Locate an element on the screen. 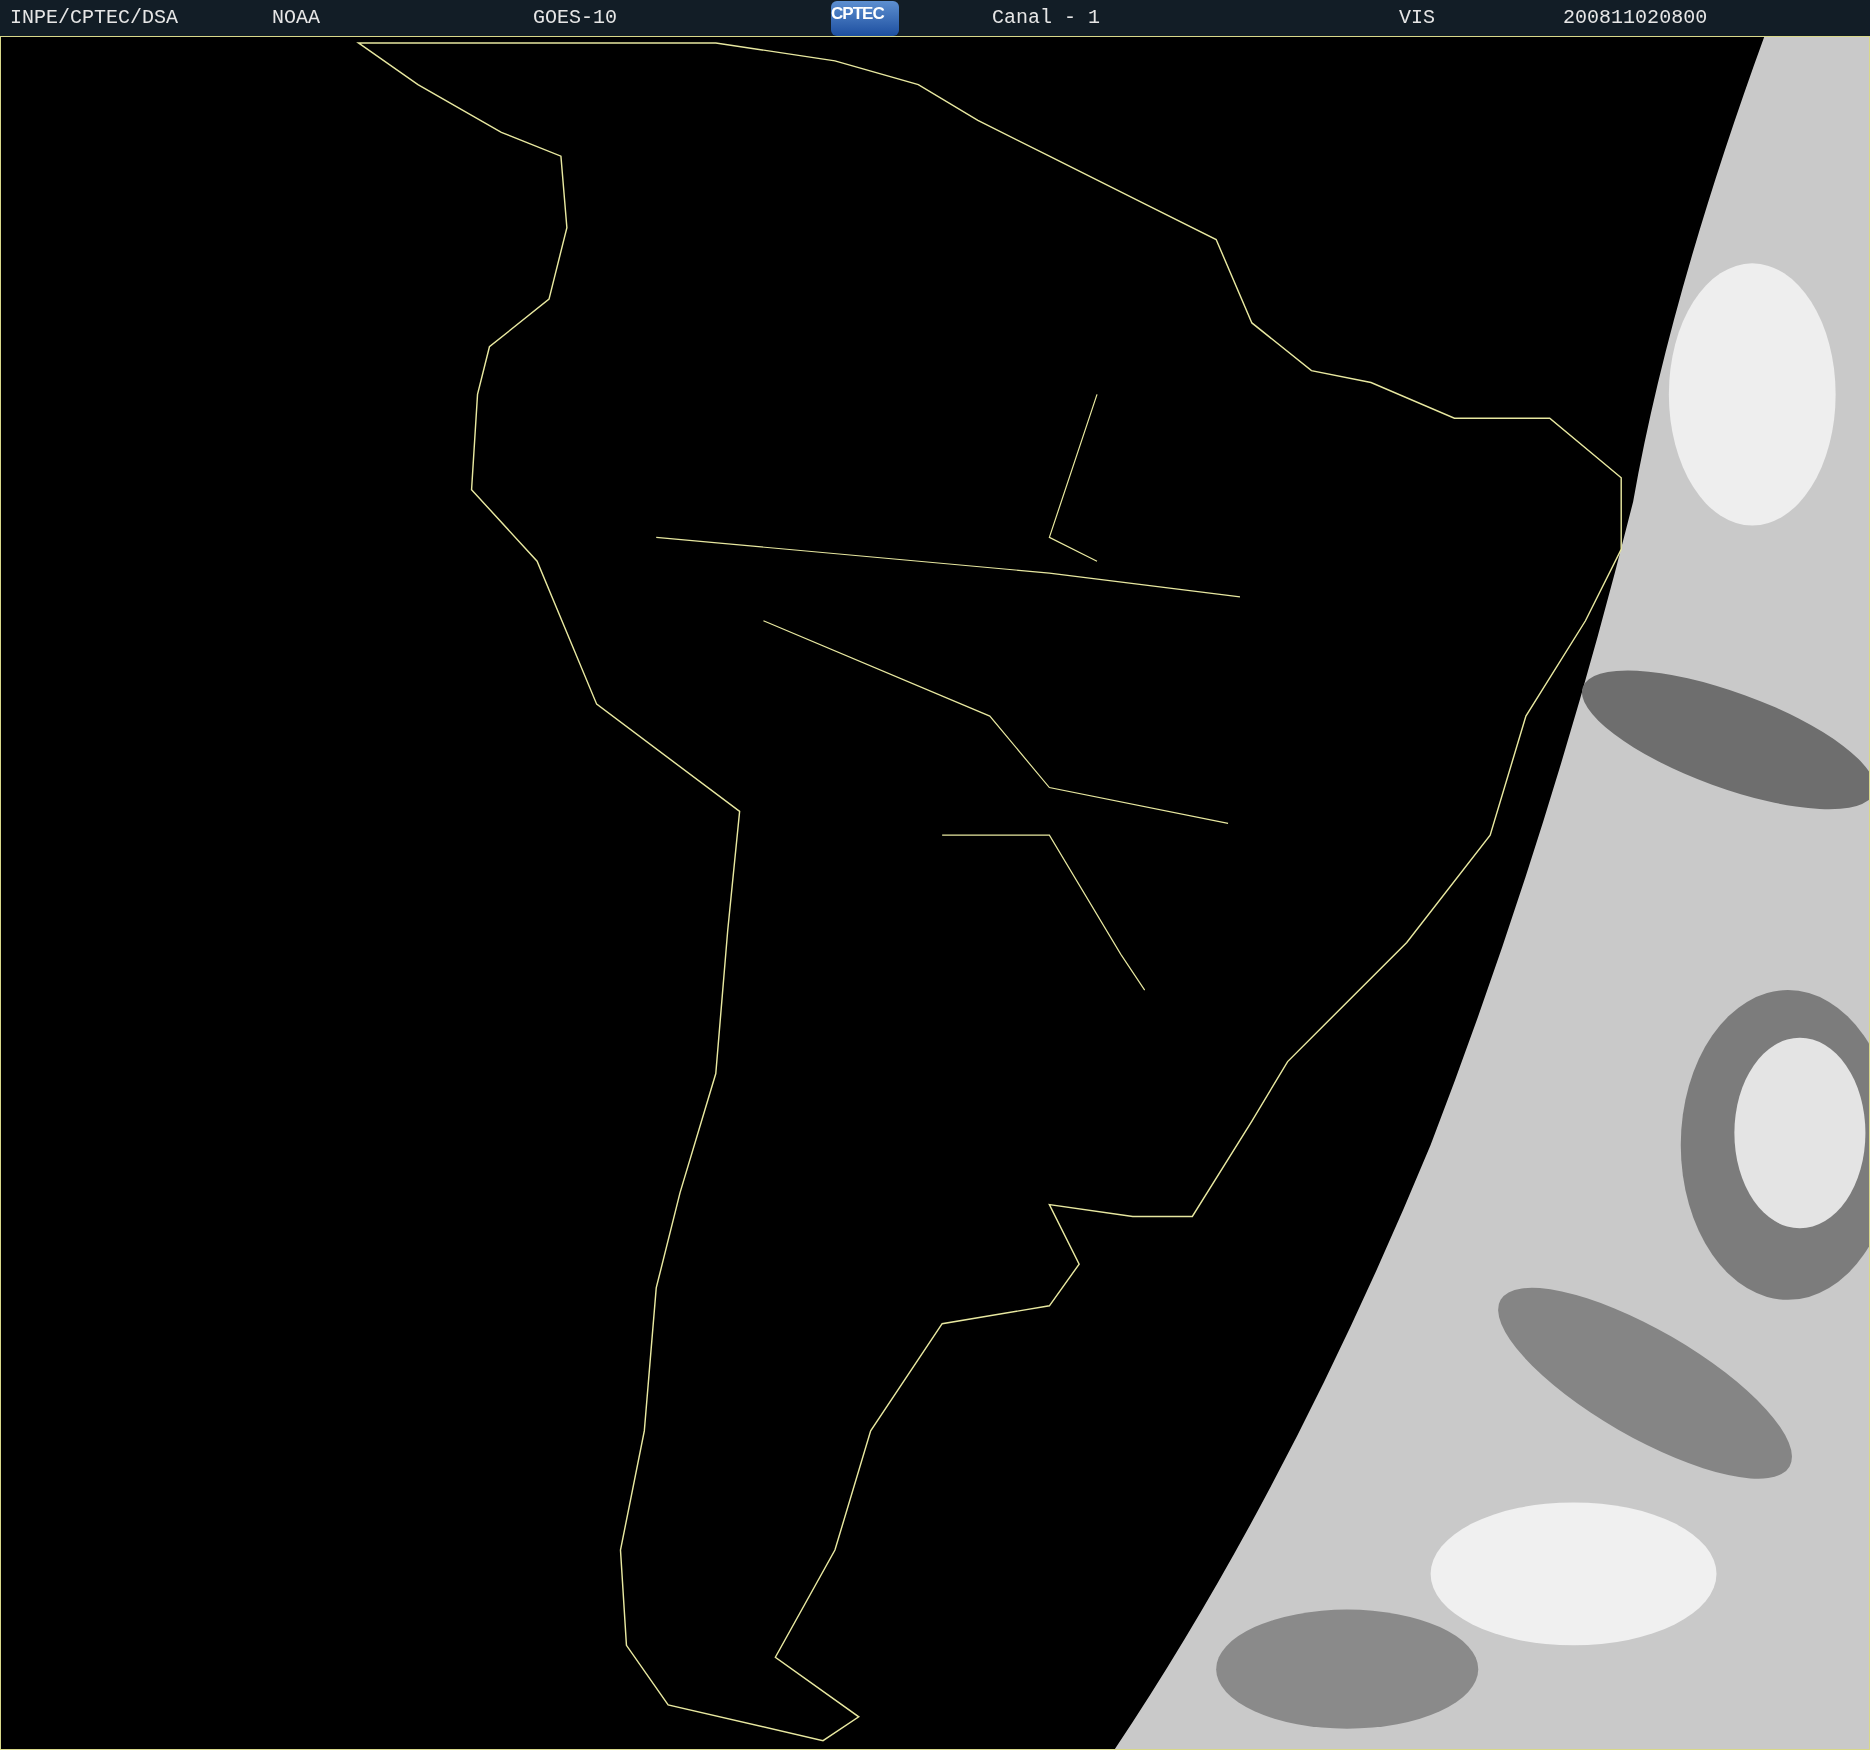 The height and width of the screenshot is (1750, 1870). timestamp-label: 200811020800 is located at coordinates (1635, 18).